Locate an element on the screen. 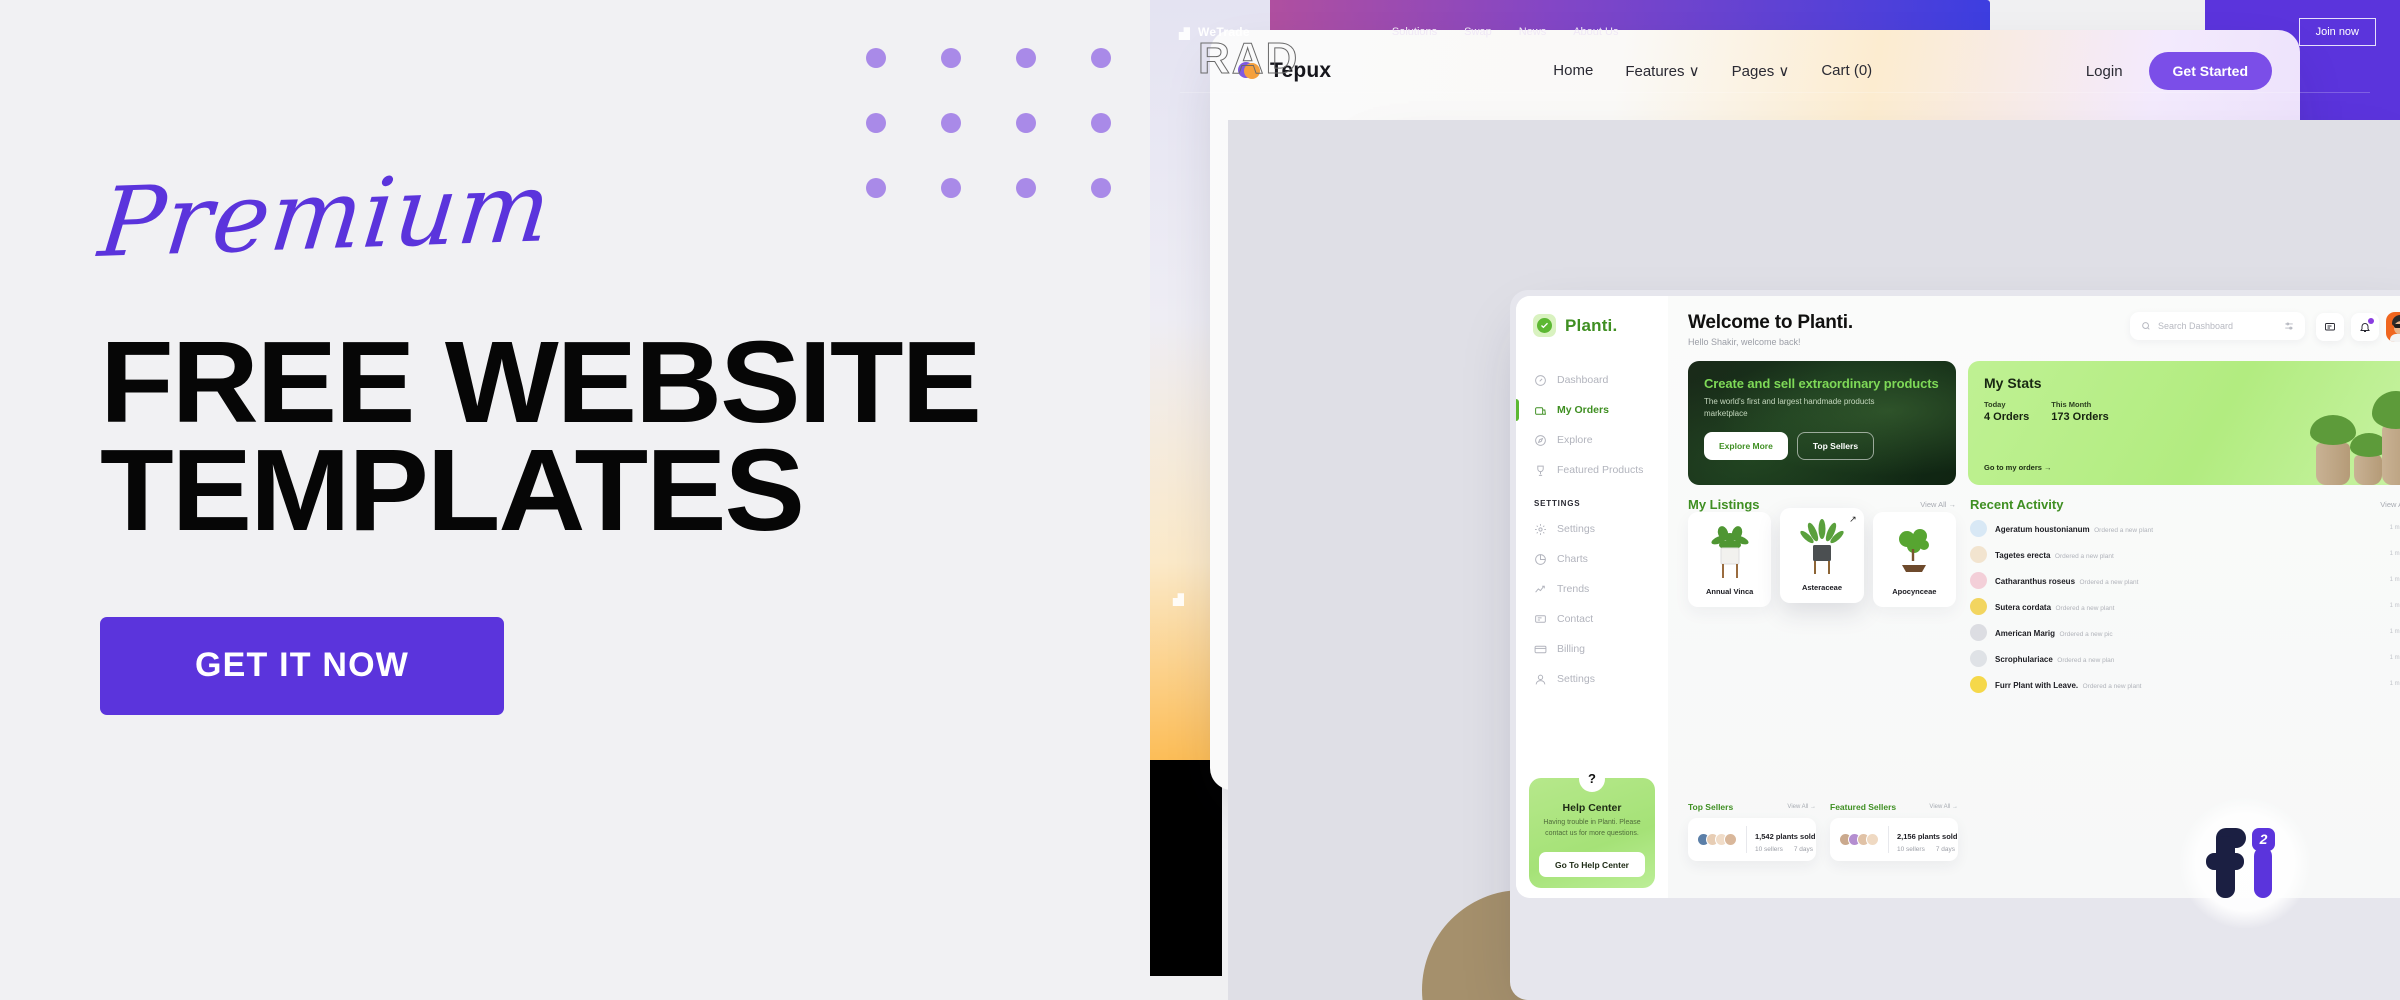  activity-name: Sutera cordata is located at coordinates (2023, 607).